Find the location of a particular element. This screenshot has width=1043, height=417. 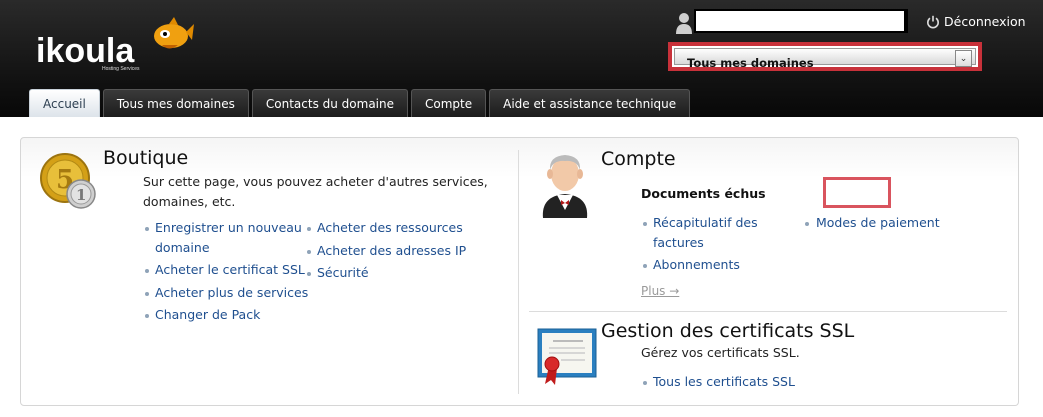

tab-tous-mes-domaines: Tous mes domaines is located at coordinates (175, 103).